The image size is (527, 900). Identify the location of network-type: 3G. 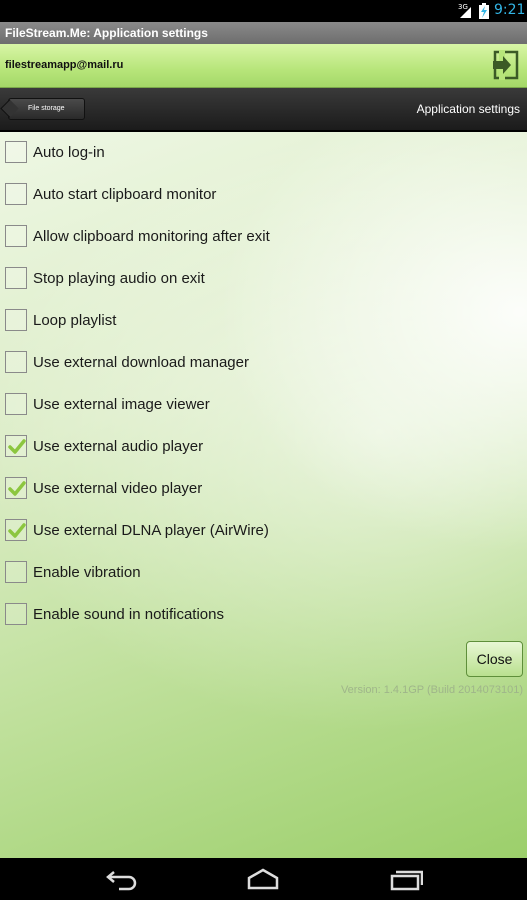
(463, 7).